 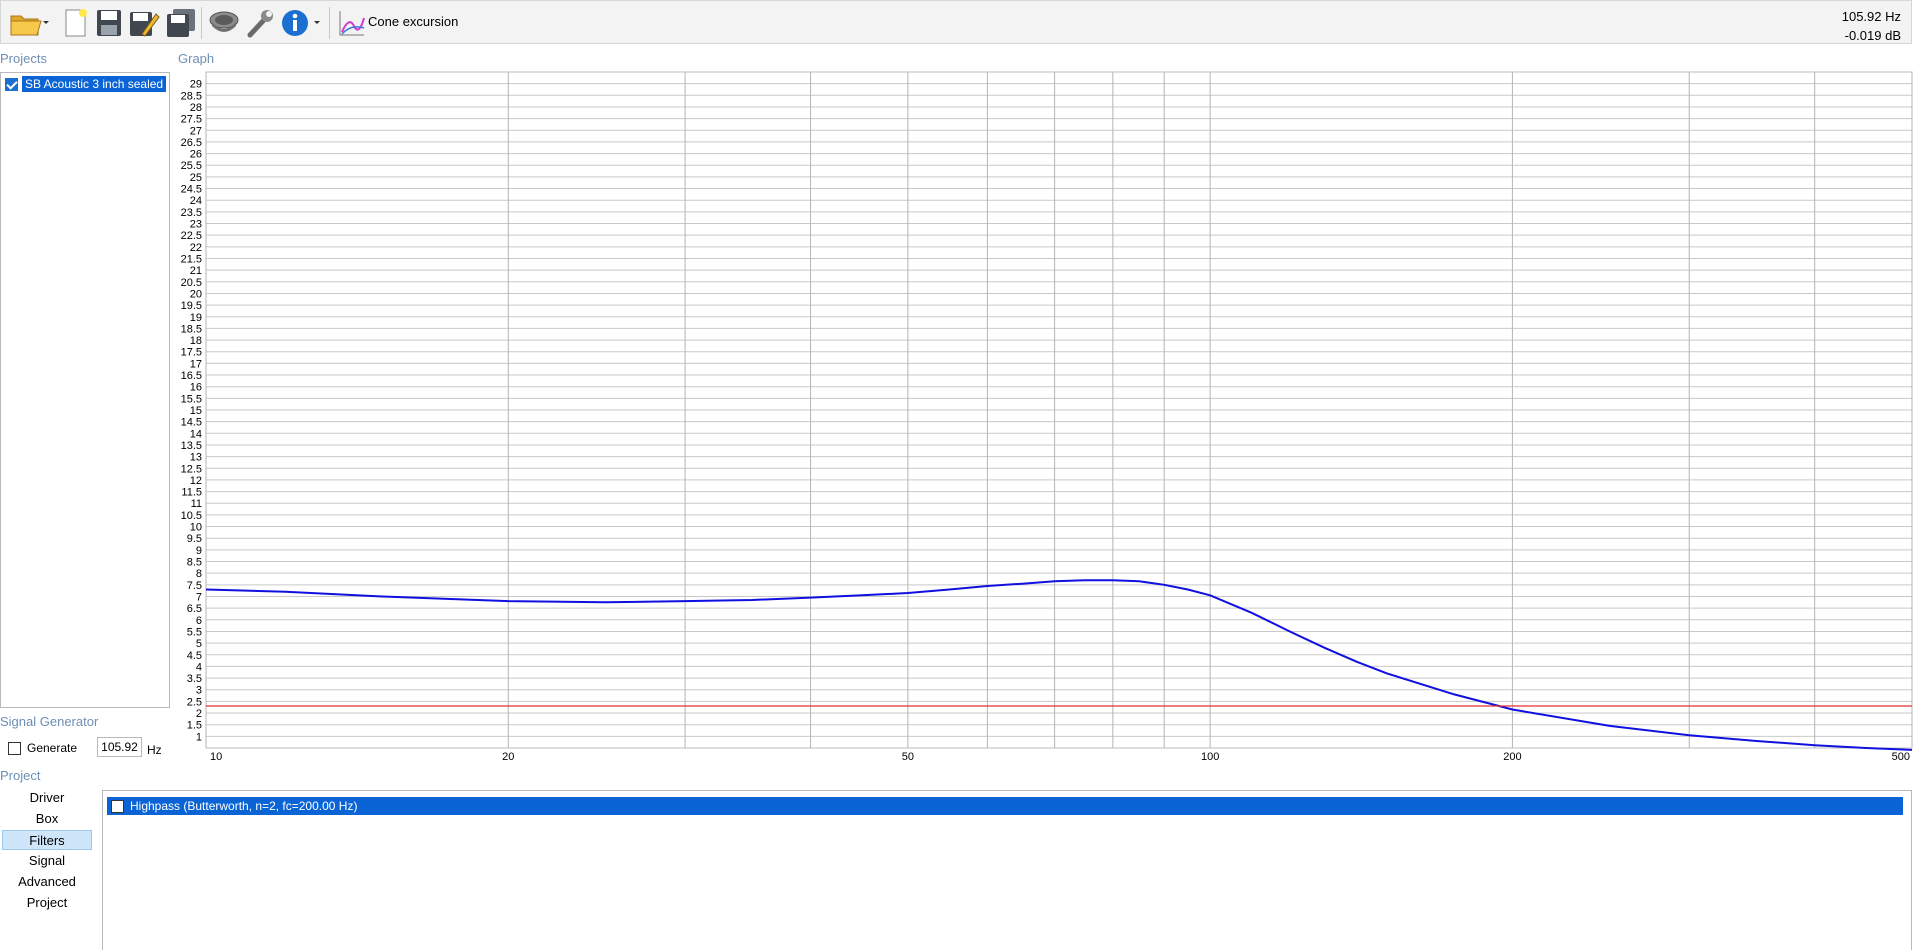 I want to click on readout-level: -0.019 dB, so click(x=1872, y=35).